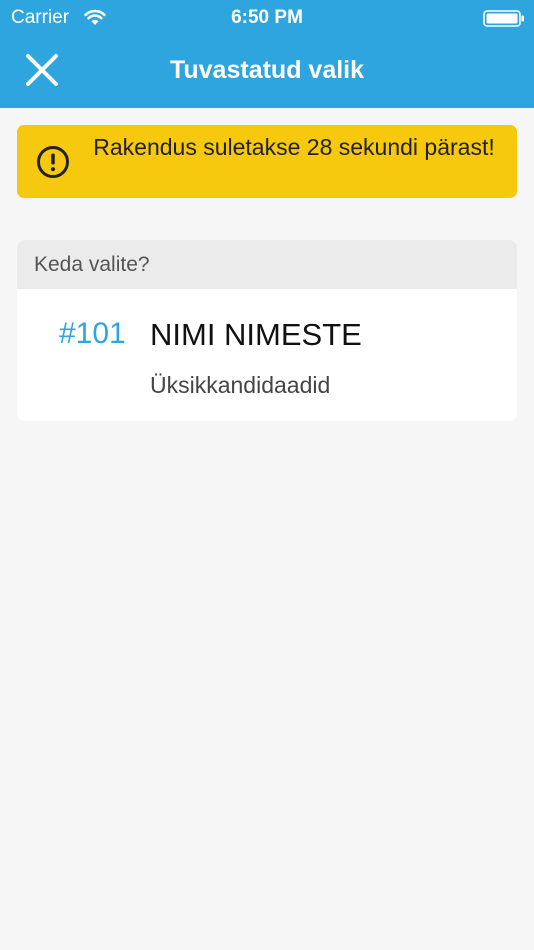  I want to click on status-bar: Carrier 6:50 PM, so click(267, 19).